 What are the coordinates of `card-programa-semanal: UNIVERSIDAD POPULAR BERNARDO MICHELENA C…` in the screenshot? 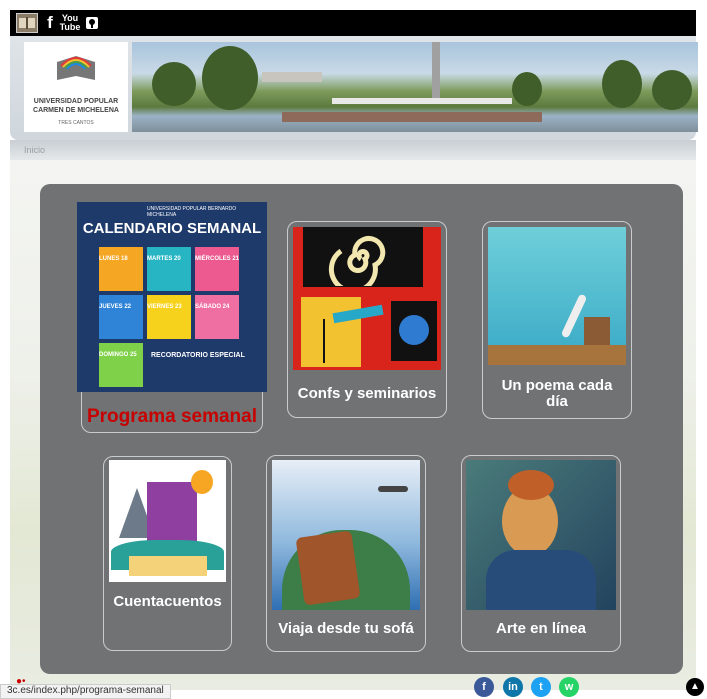 It's located at (172, 317).